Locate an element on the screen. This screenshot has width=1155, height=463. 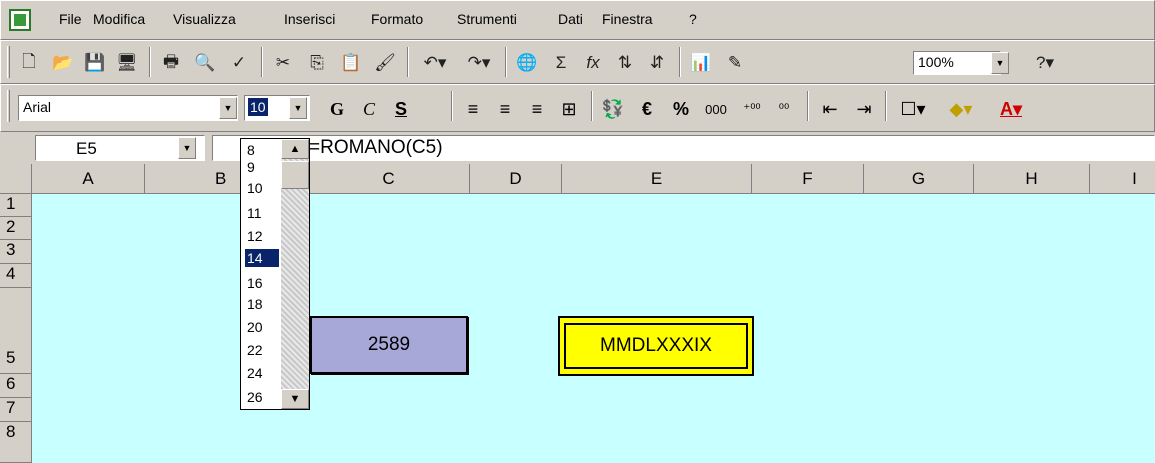
font-size-option: 10 is located at coordinates (262, 188).